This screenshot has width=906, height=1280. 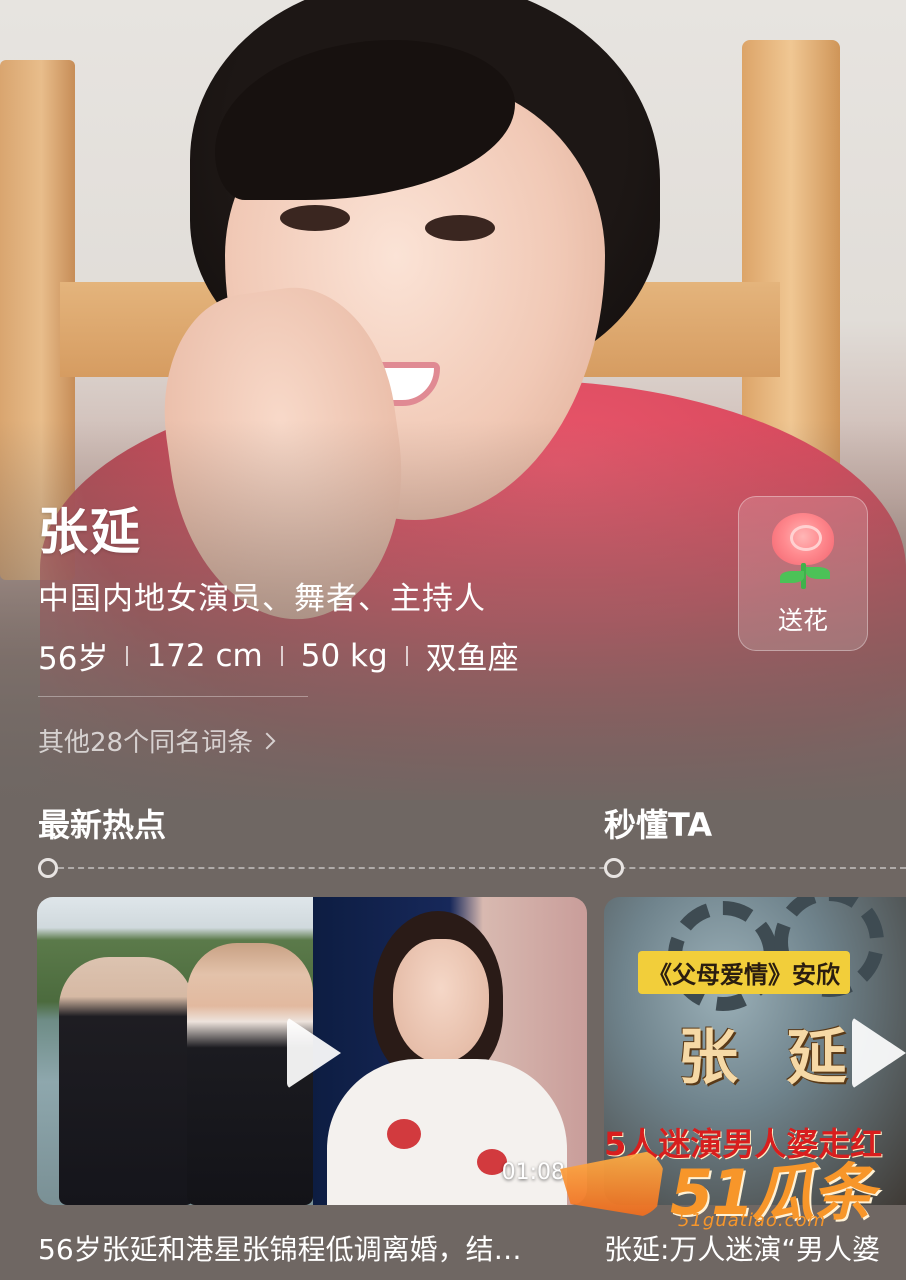 I want to click on same-name-label: 其他28个同名词条, so click(x=146, y=743).